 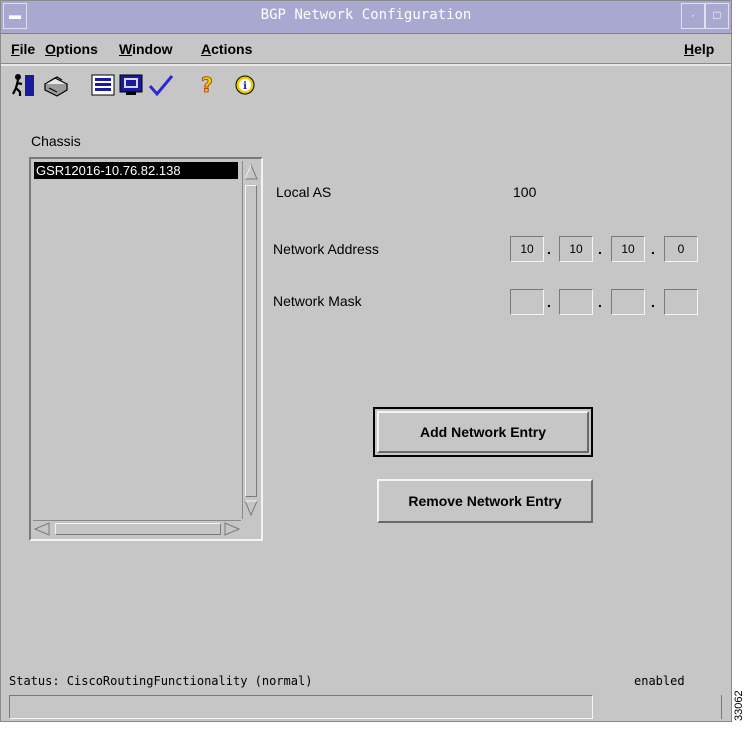 I want to click on menu-options-mnemonic: O, so click(x=50, y=49).